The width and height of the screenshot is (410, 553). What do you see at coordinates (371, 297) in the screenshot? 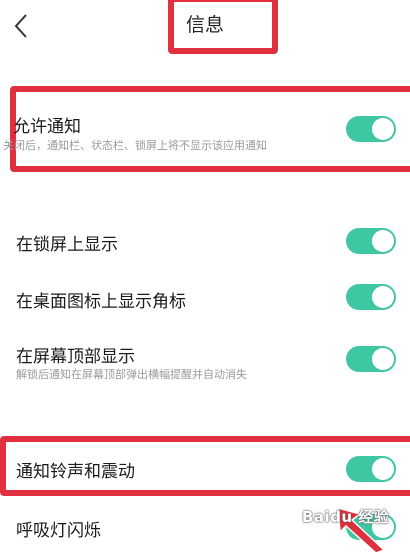
I see `badge-toggle` at bounding box center [371, 297].